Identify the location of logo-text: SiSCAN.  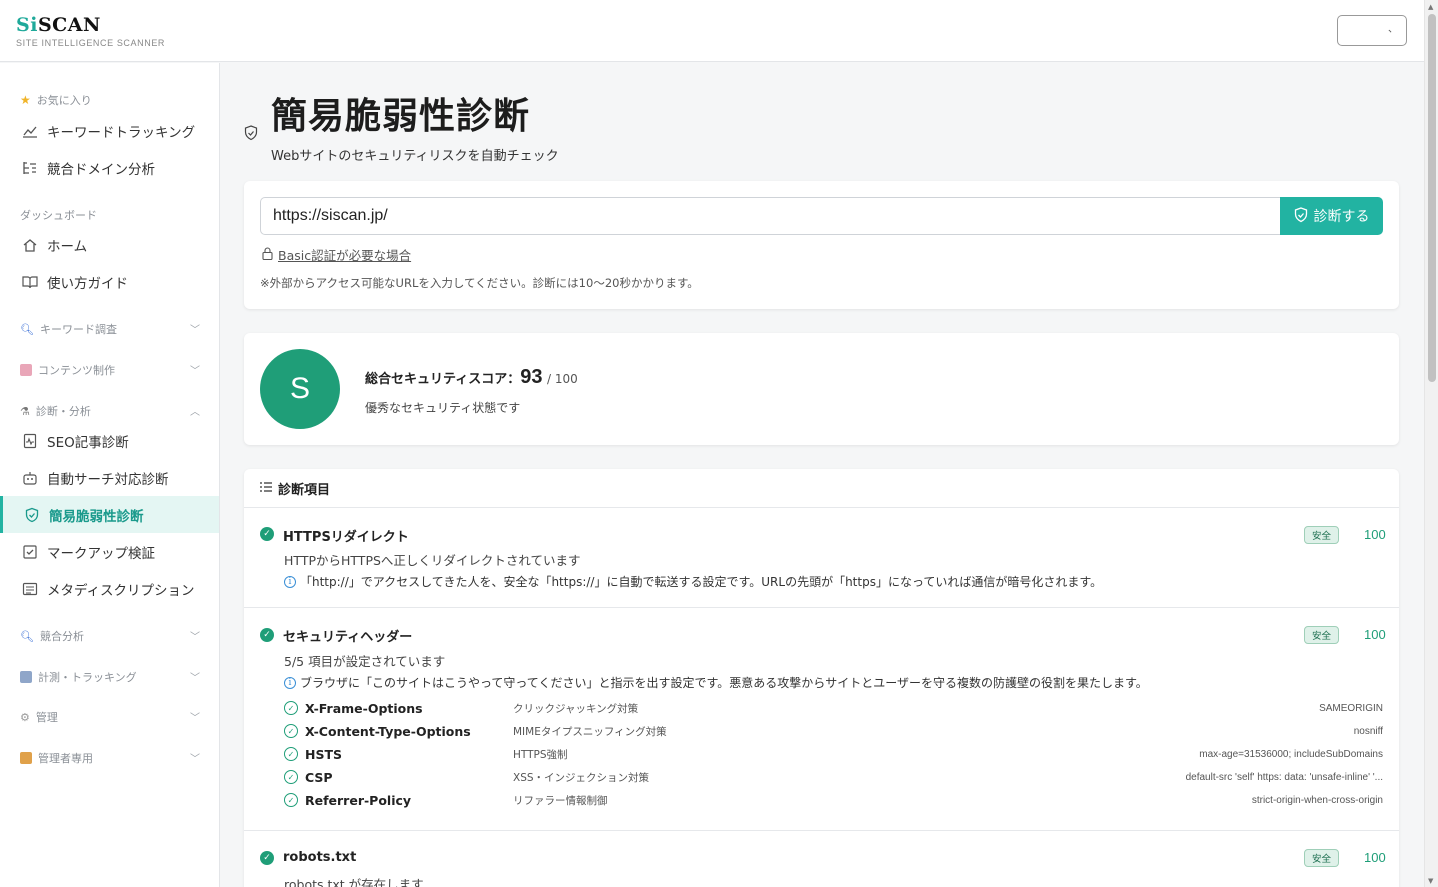
(58, 25).